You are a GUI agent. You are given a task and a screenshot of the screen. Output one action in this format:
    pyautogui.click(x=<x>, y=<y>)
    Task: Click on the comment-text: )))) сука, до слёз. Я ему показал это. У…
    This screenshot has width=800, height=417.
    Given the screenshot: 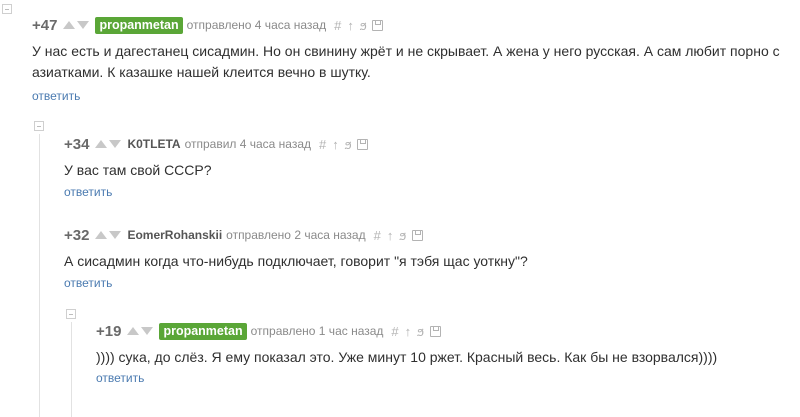 What is the action you would take?
    pyautogui.click(x=407, y=357)
    